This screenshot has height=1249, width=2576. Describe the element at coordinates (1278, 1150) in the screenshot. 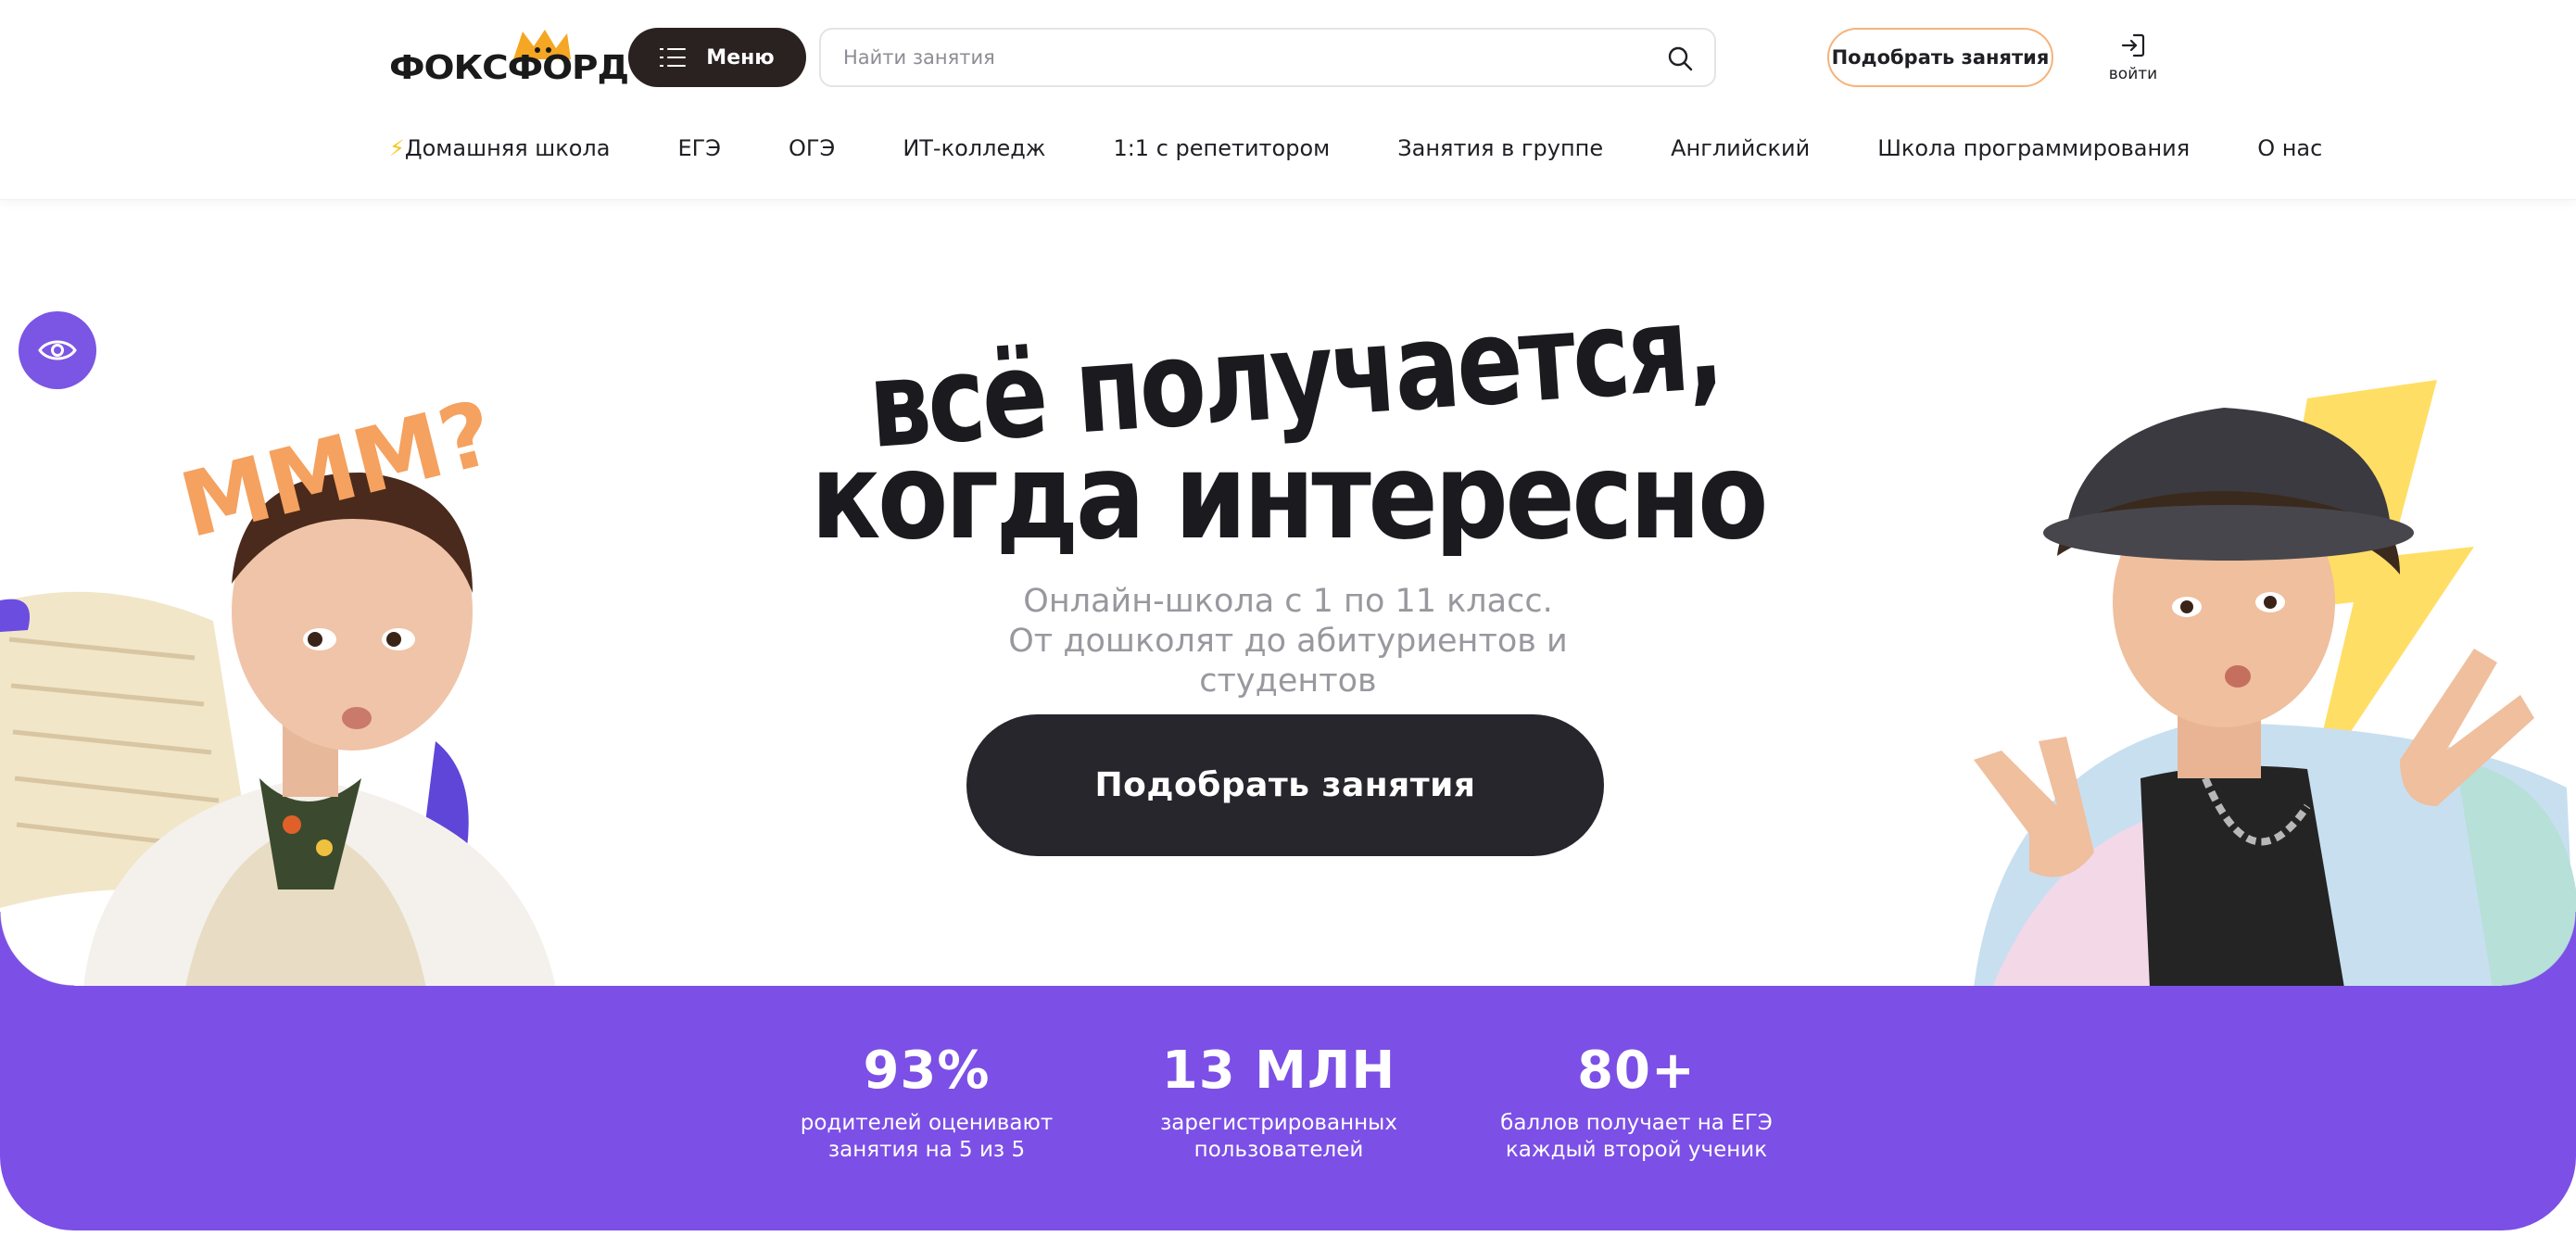

I see `stat-text-line2: пользователей` at that location.